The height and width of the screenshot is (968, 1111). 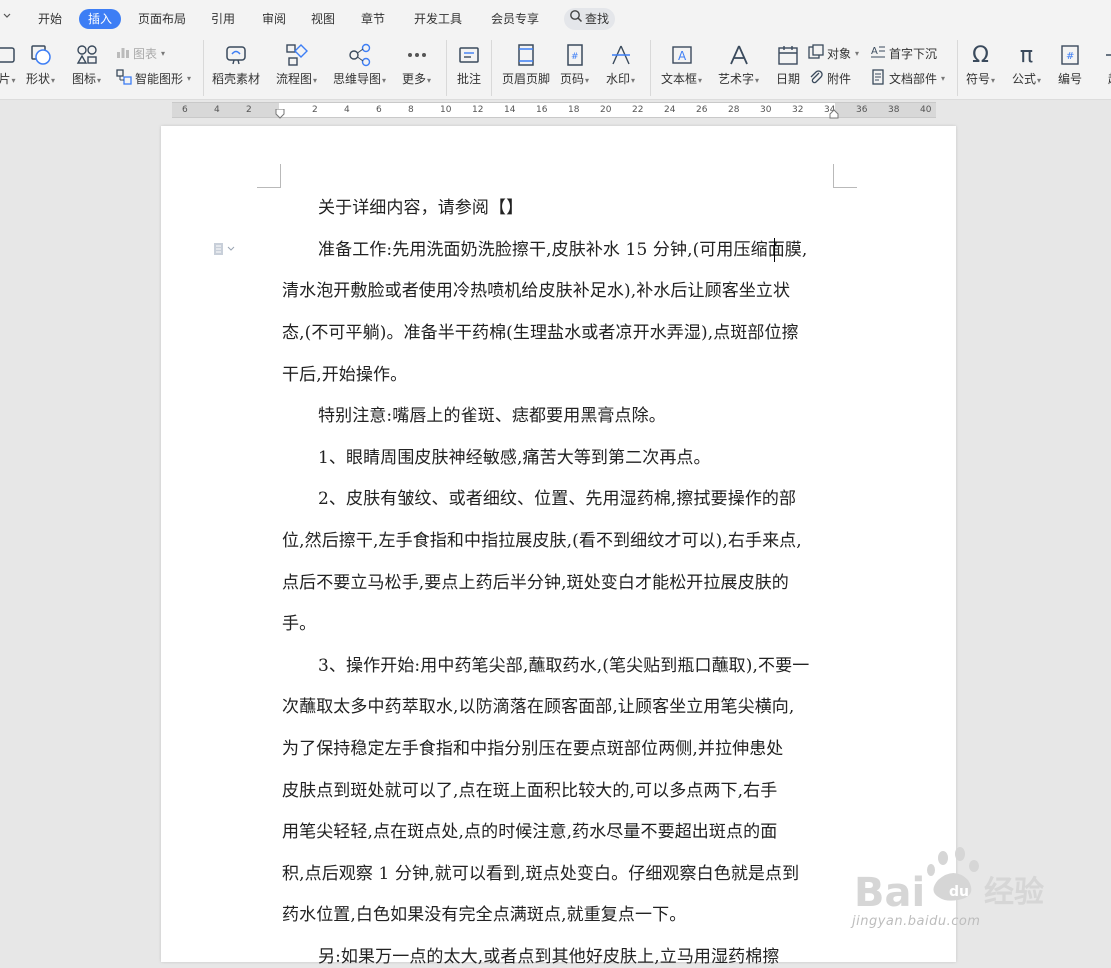 I want to click on doc-line: 次蘸取太多中药萃取水,以防滴落在顾客面部,让顾客坐立用笔尖横向,, so click(x=559, y=707).